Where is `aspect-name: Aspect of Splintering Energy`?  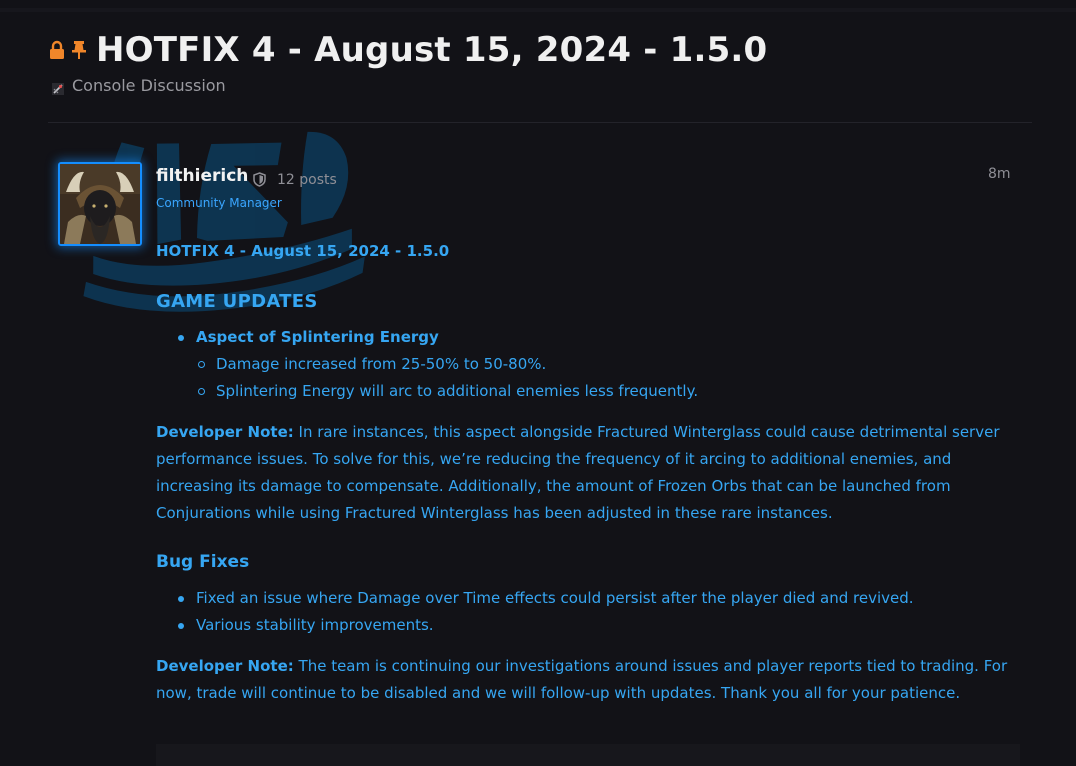 aspect-name: Aspect of Splintering Energy is located at coordinates (317, 337).